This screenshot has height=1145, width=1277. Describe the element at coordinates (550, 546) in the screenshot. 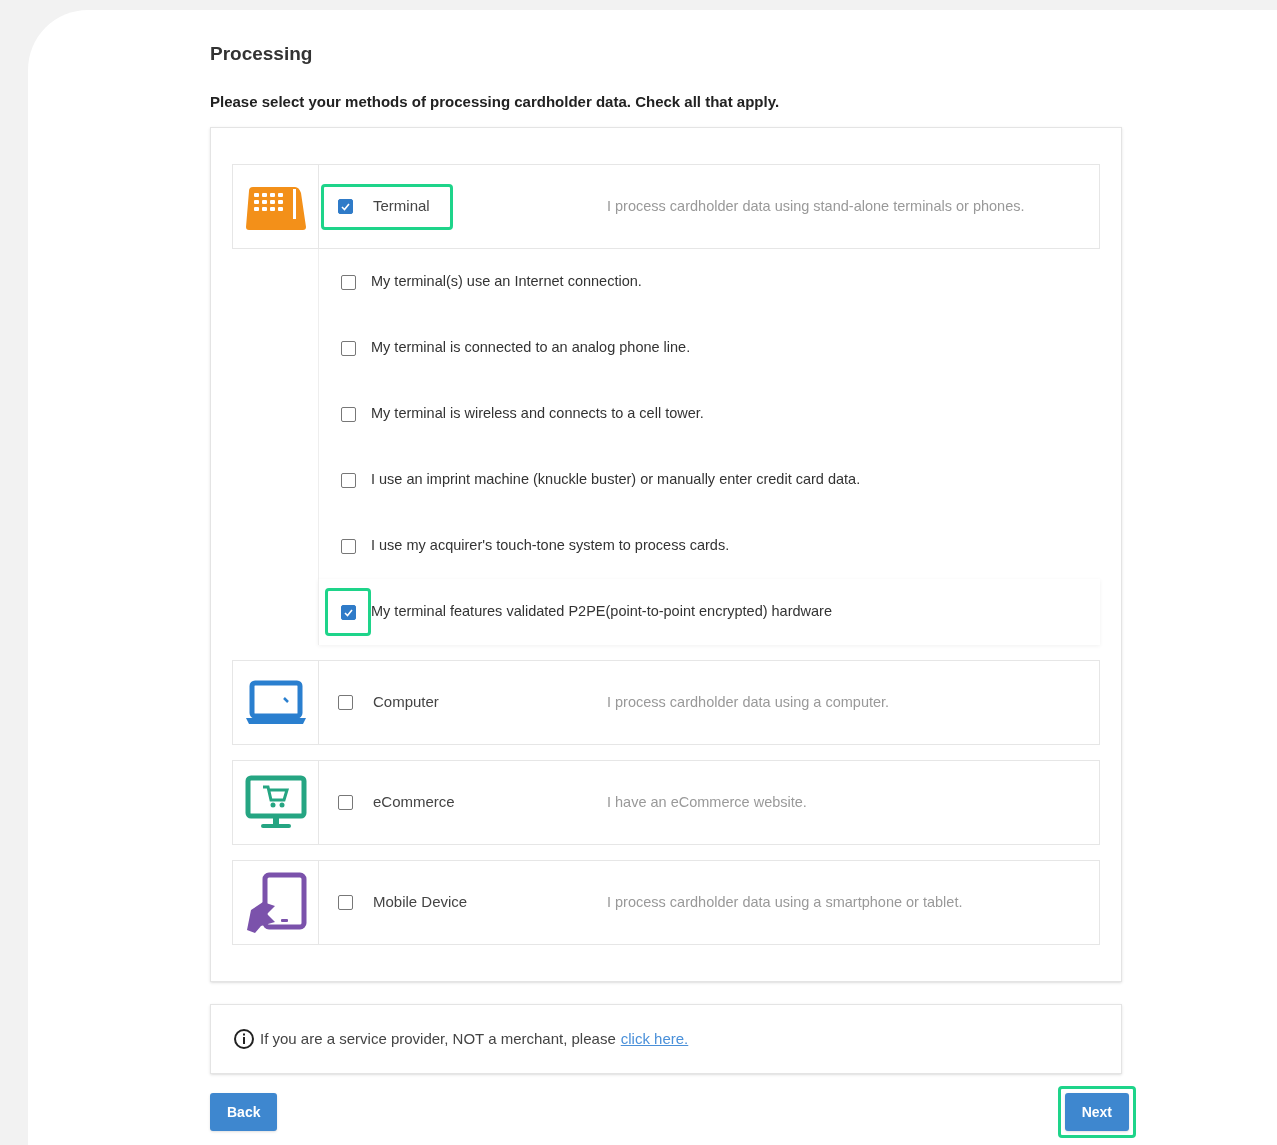

I see `sub-option-label: I use my acquirer's touch-tone system to process cards.` at that location.